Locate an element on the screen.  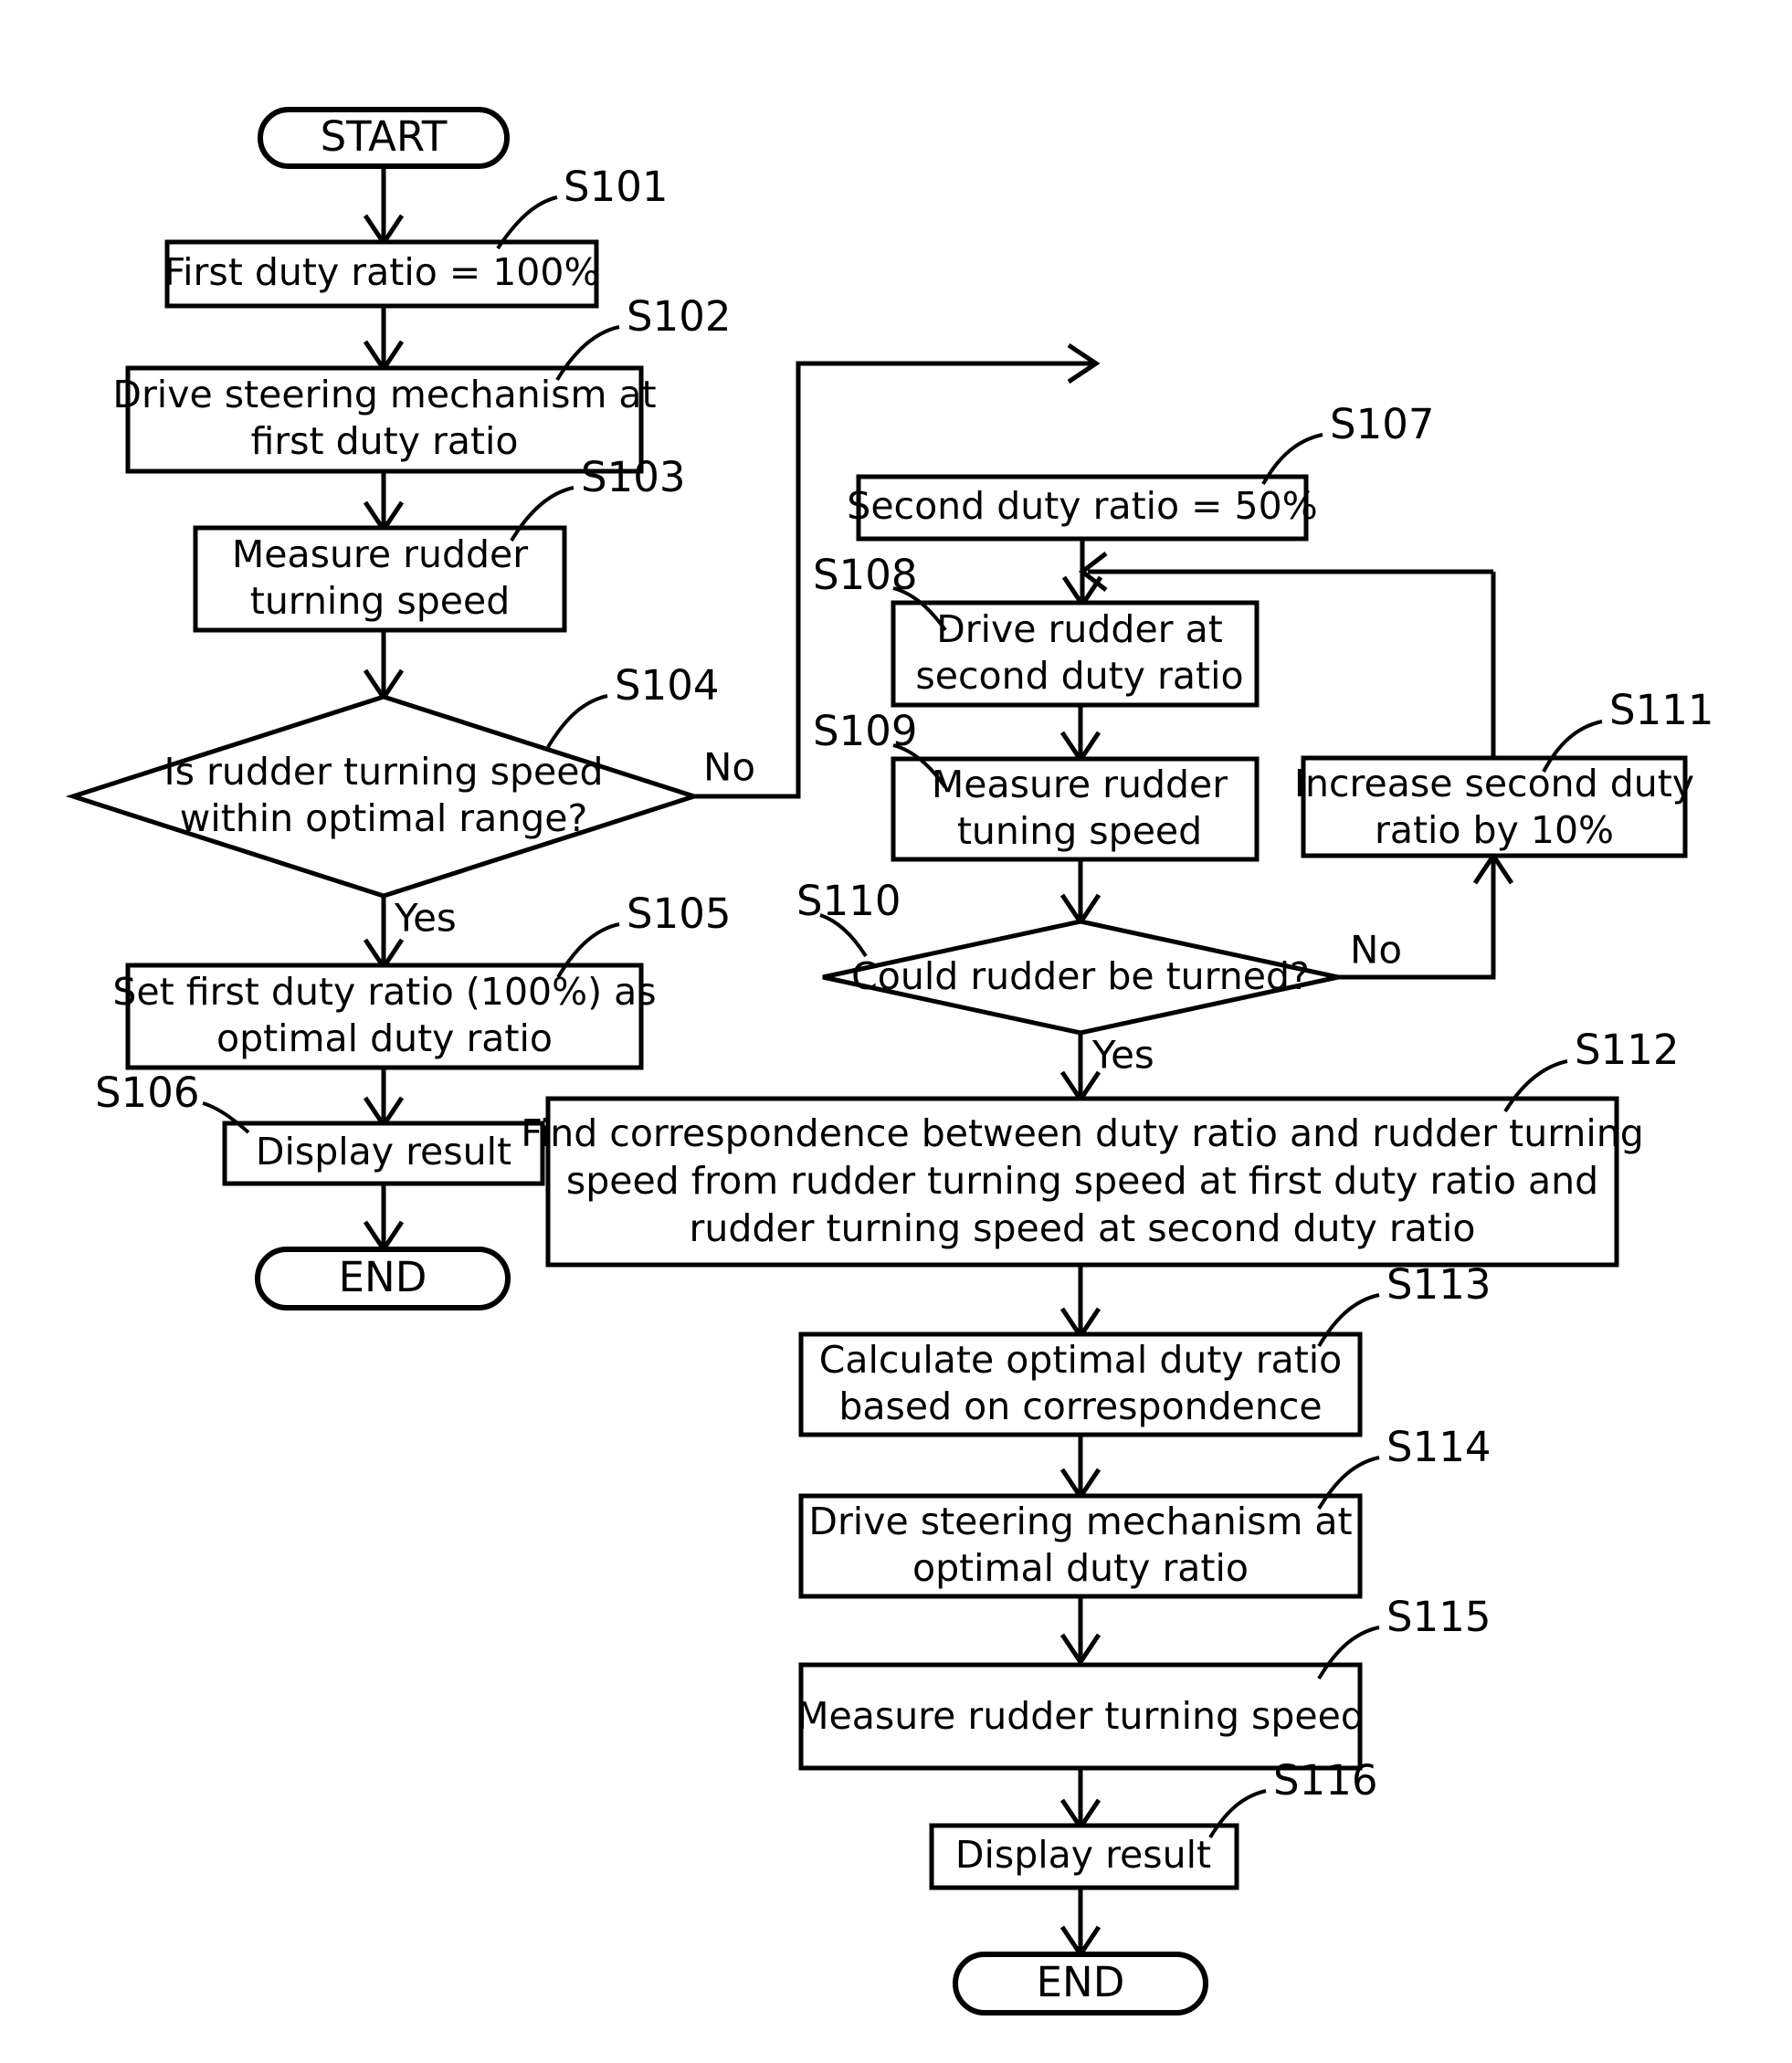
s105-label-line-2: optimal duty ratio is located at coordinates (384, 1038).